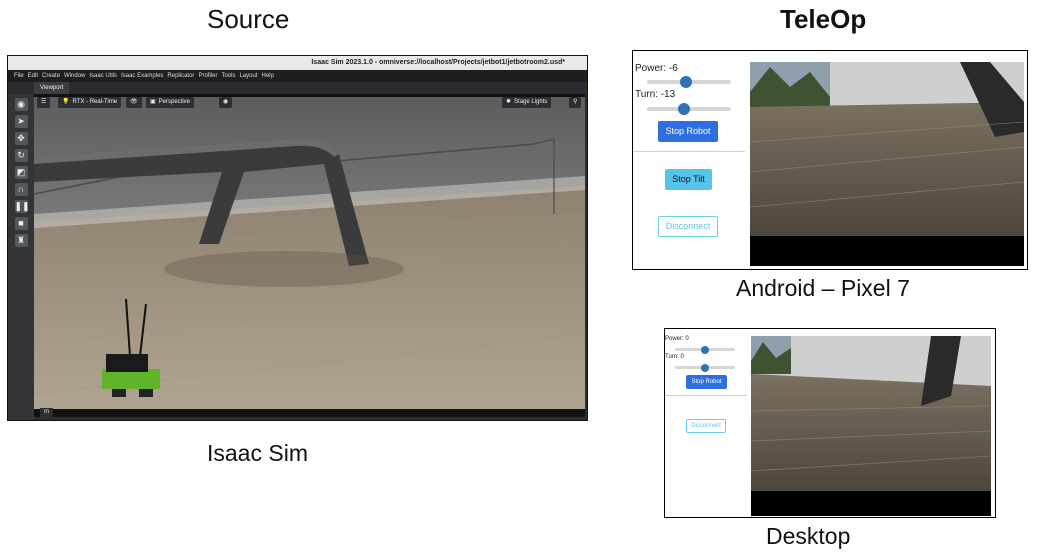 This screenshot has width=1041, height=558. Describe the element at coordinates (52, 88) in the screenshot. I see `tab-viewport: Viewport` at that location.